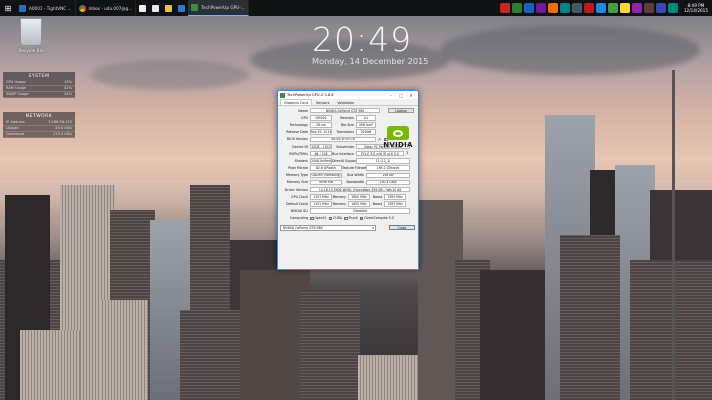 This screenshot has height=400, width=712. Describe the element at coordinates (298, 153) in the screenshot. I see `rops-tmus-label: ROPs/TMUs` at that location.